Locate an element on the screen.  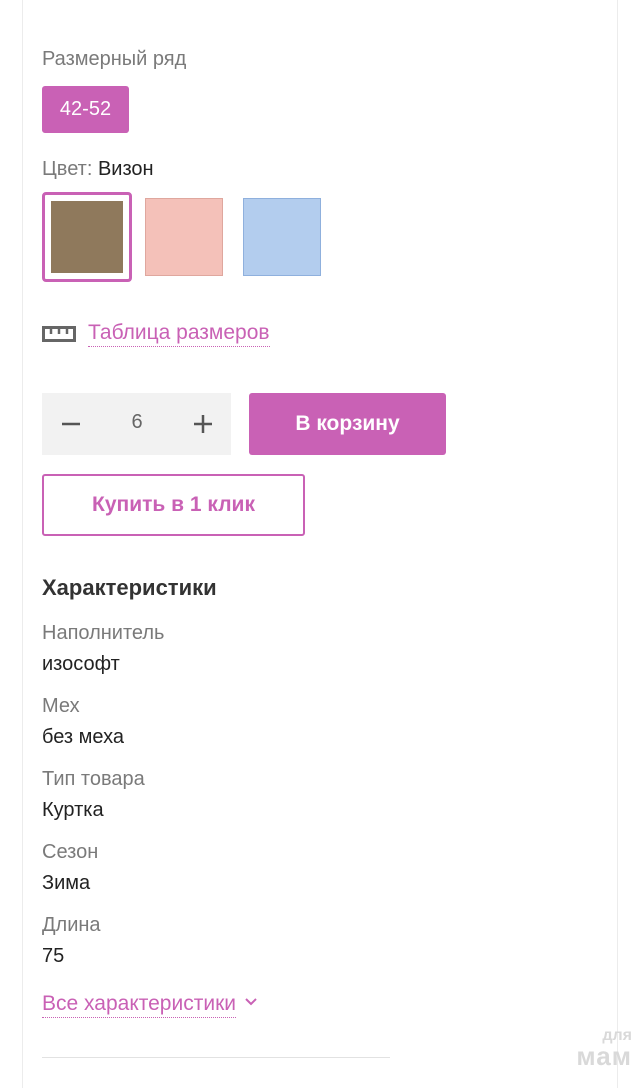
color-label-text: Цвет: is located at coordinates (67, 169).